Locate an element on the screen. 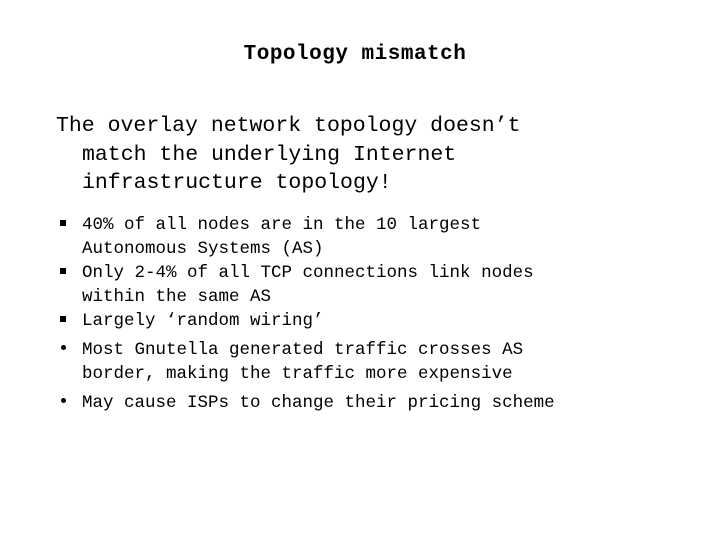 The height and width of the screenshot is (540, 720). slide-title: Topology mismatch is located at coordinates (355, 54).